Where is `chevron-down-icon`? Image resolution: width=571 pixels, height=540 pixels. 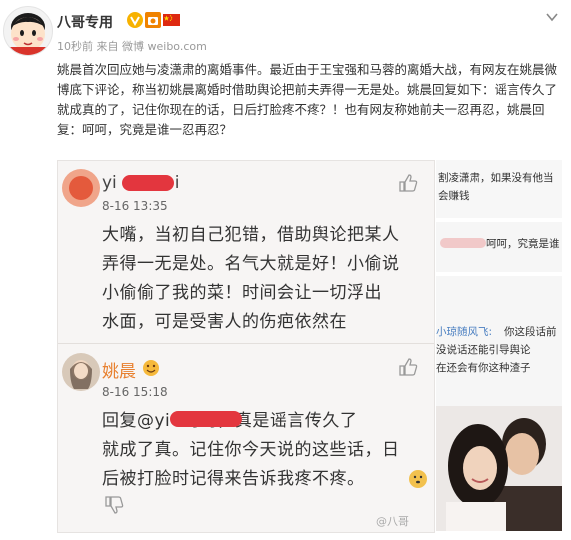 chevron-down-icon is located at coordinates (552, 17).